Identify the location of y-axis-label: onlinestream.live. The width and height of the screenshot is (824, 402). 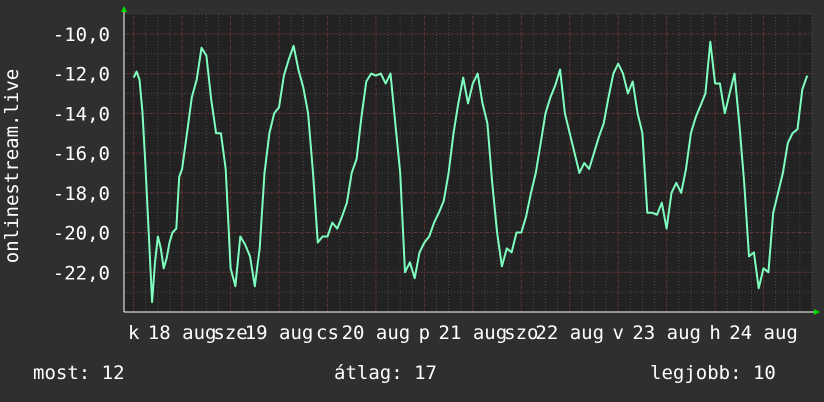
(12, 166).